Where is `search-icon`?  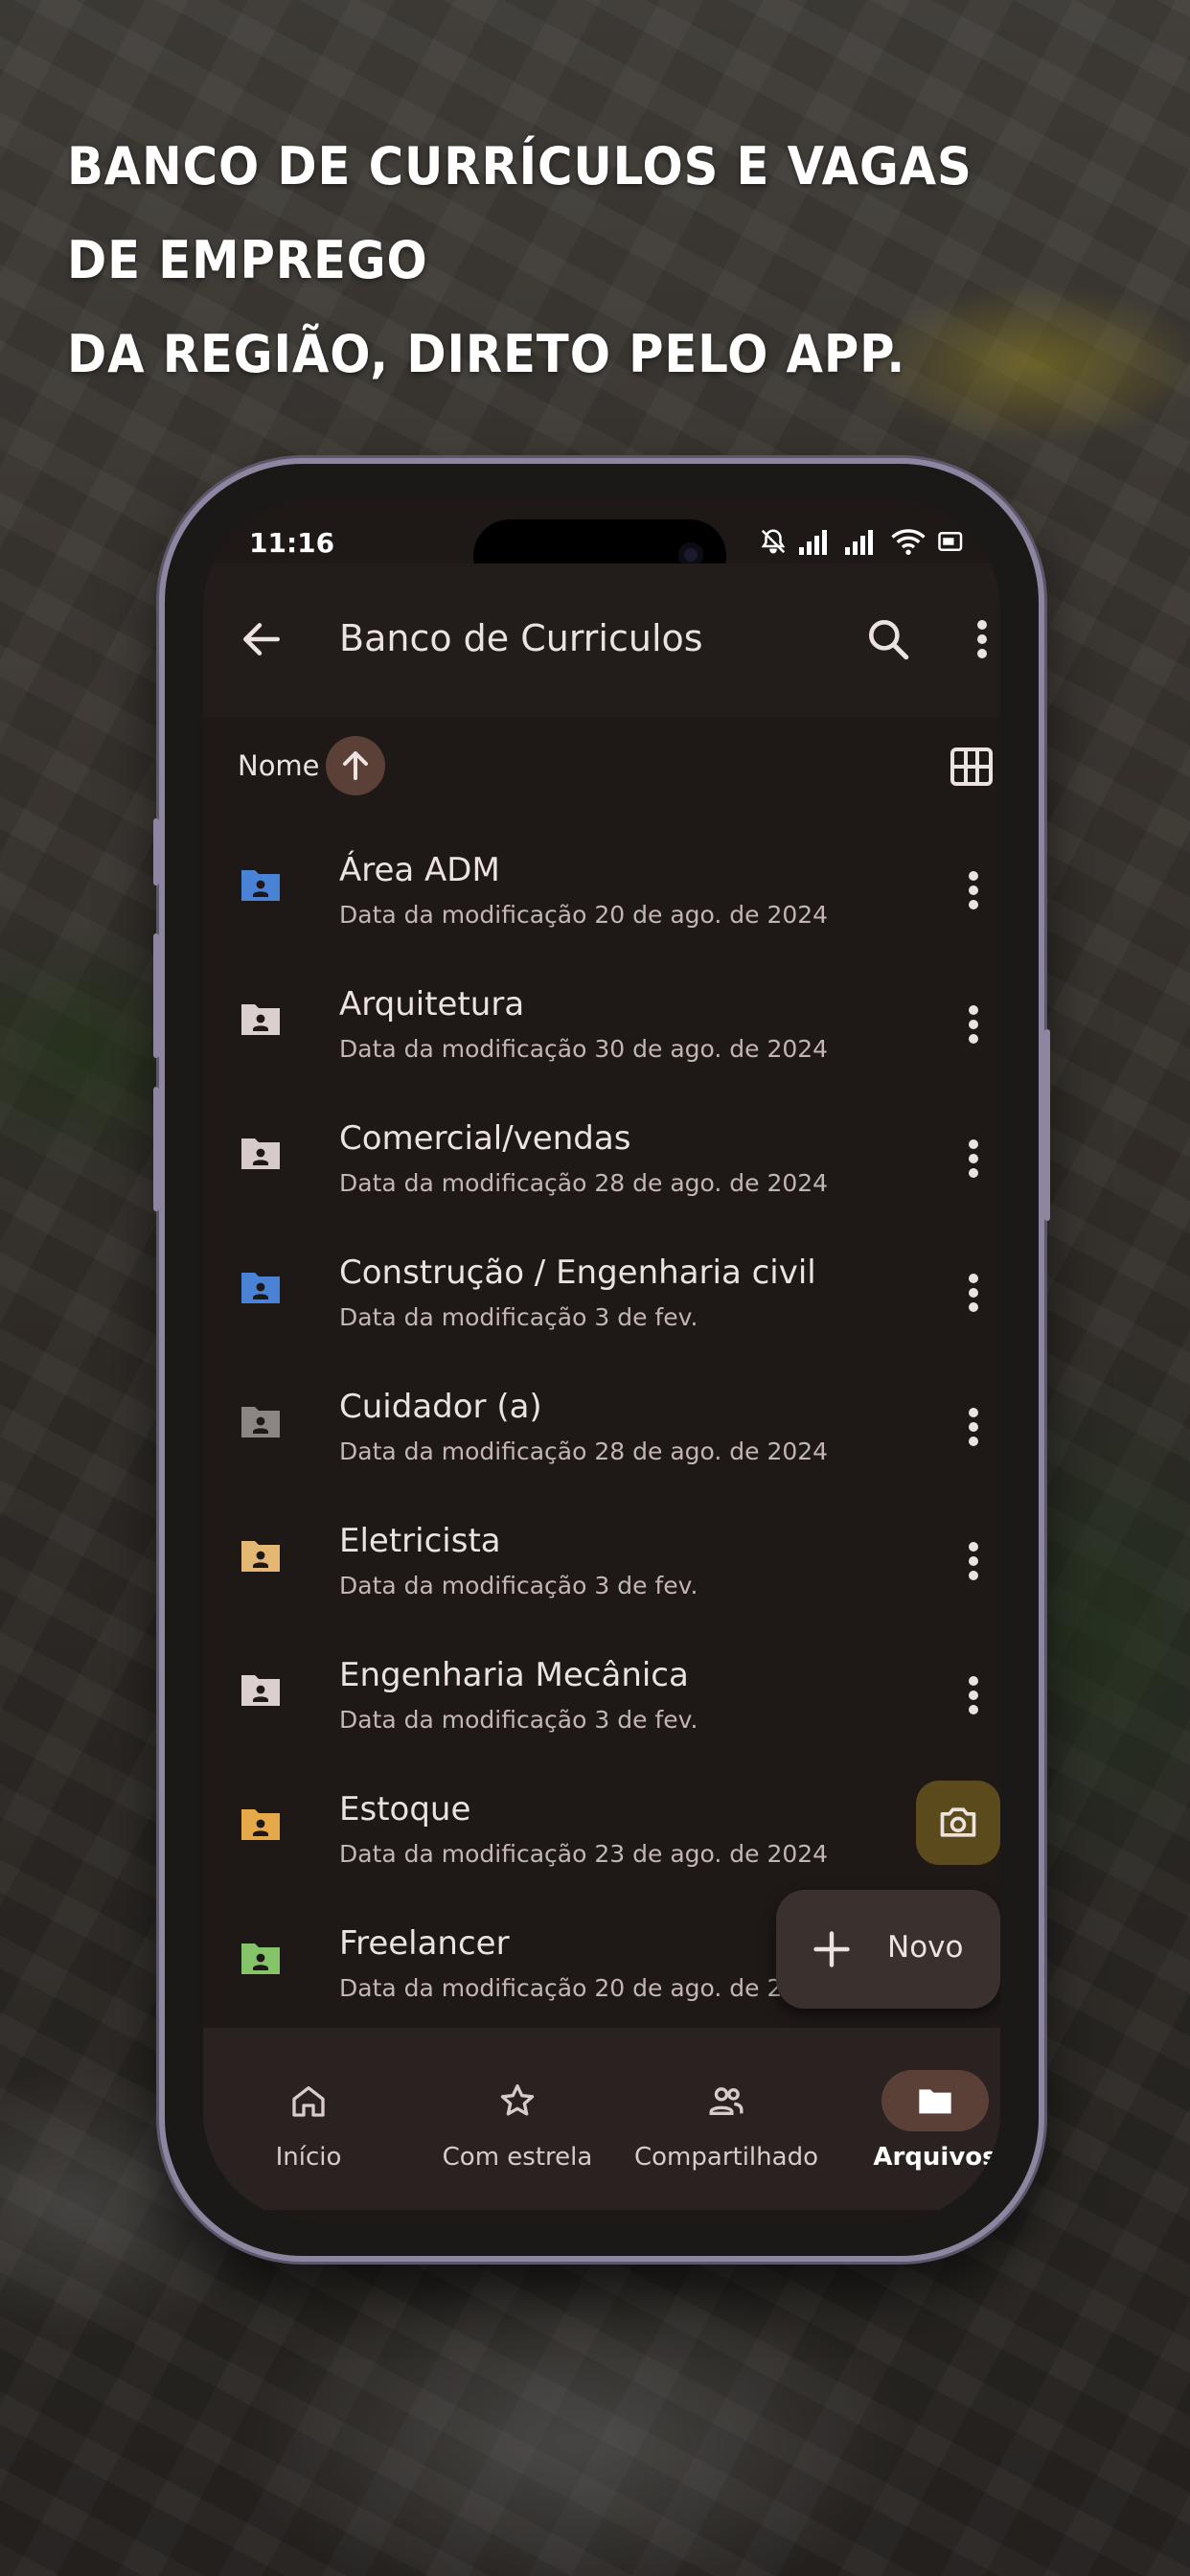
search-icon is located at coordinates (888, 639).